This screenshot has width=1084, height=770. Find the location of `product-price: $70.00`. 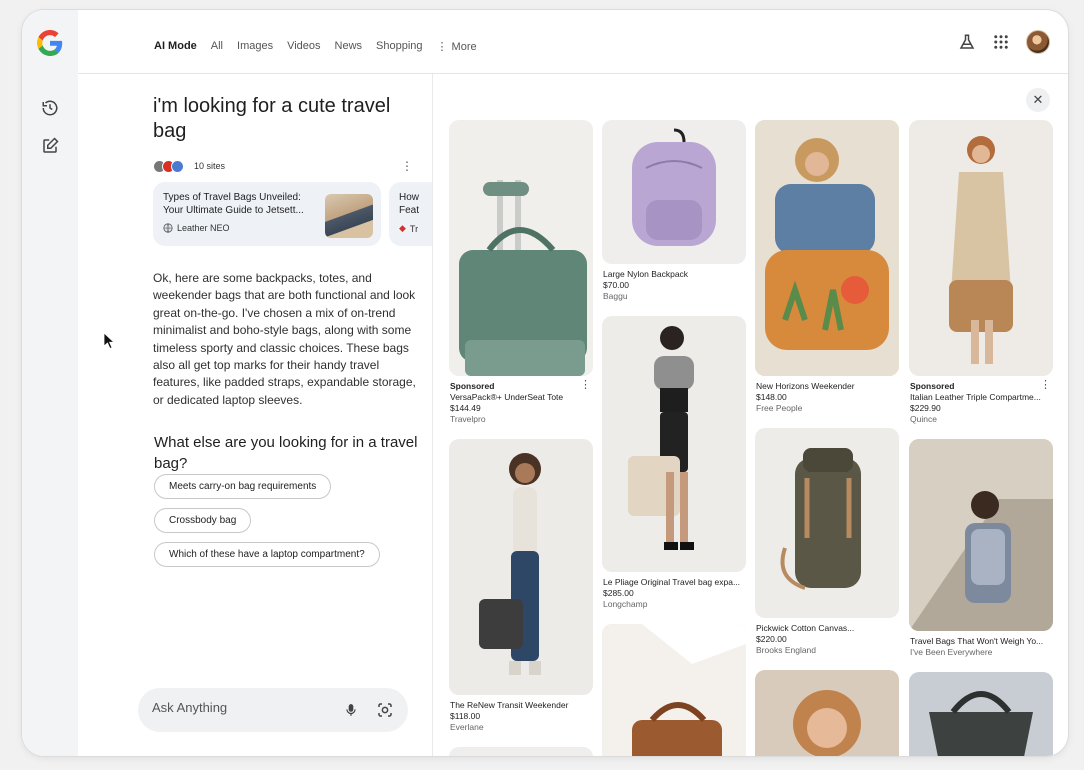

product-price: $70.00 is located at coordinates (616, 285).